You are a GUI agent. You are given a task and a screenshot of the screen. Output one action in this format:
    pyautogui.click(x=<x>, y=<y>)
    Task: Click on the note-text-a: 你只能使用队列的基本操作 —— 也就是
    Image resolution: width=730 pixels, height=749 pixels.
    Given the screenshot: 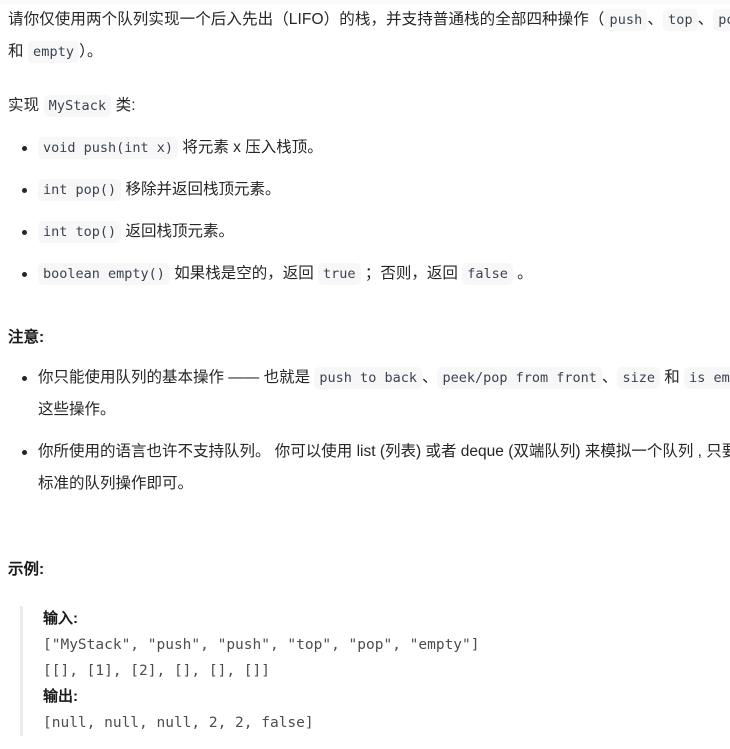 What is the action you would take?
    pyautogui.click(x=176, y=377)
    